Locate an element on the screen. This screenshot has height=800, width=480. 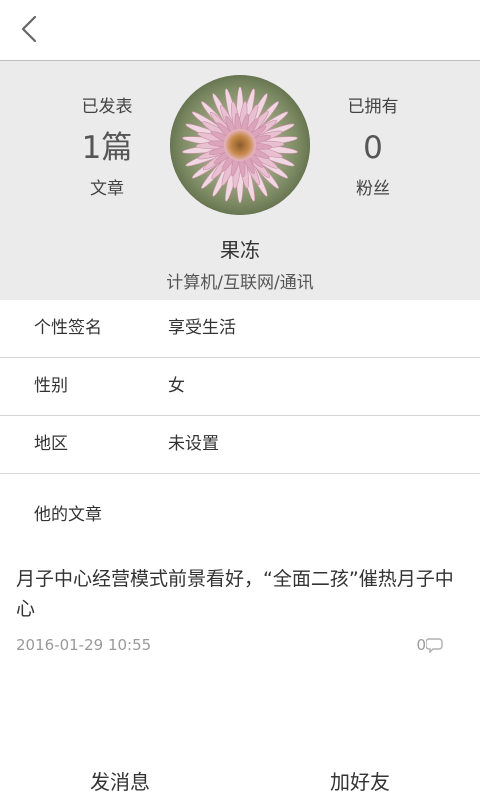
back-button is located at coordinates (29, 29).